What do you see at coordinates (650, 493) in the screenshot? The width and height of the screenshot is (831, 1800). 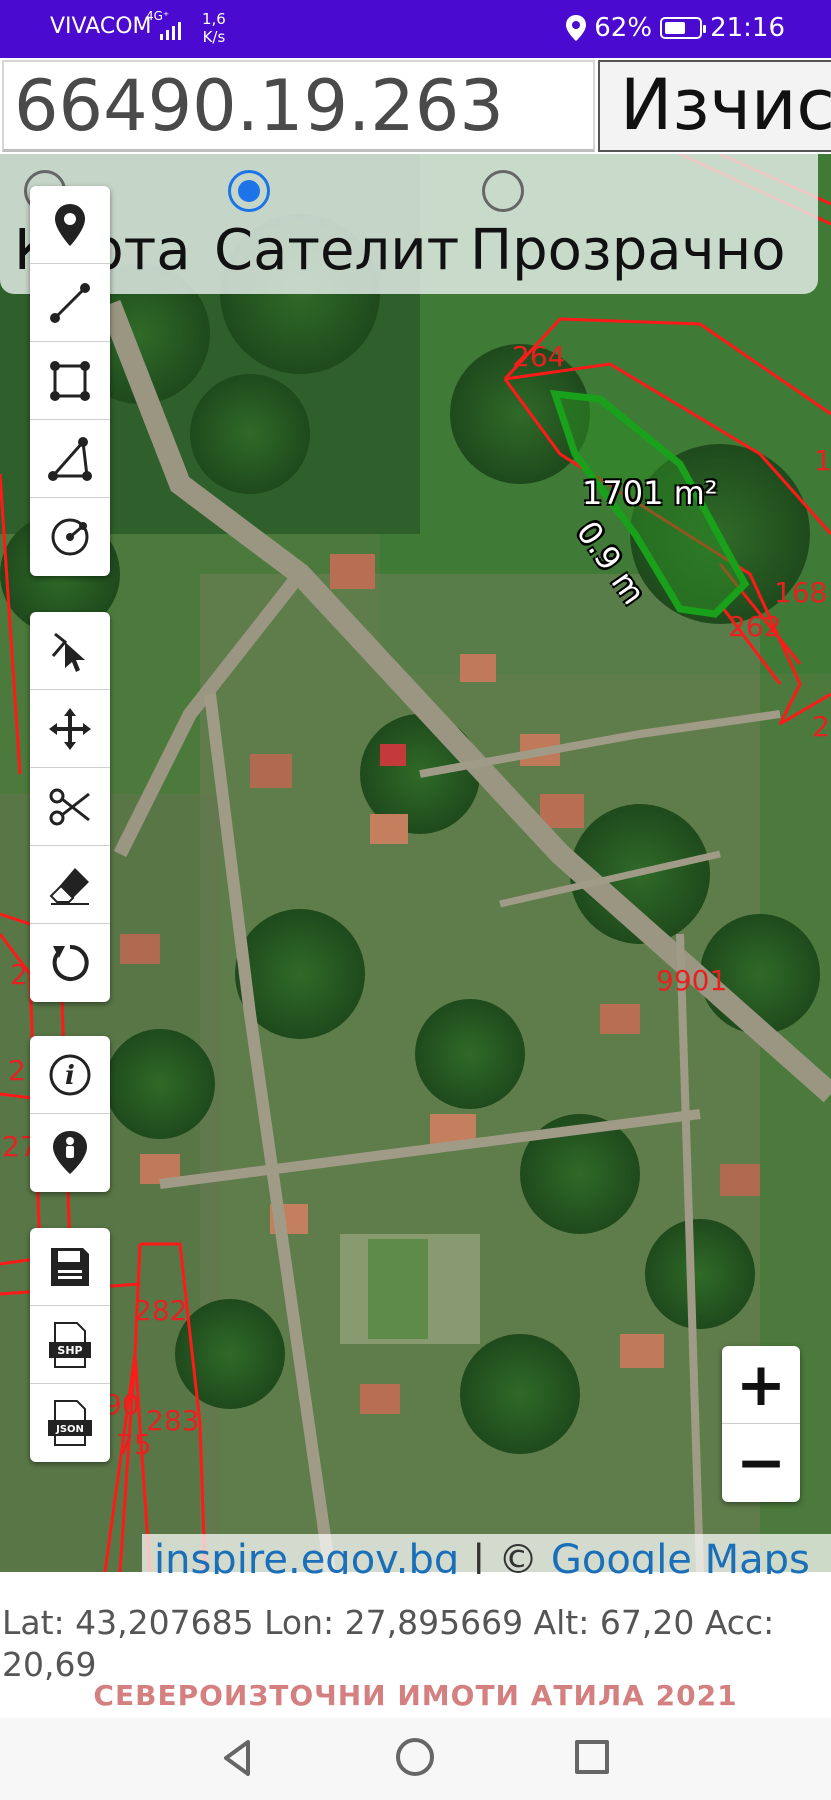 I see `area-label: 1701 m²` at bounding box center [650, 493].